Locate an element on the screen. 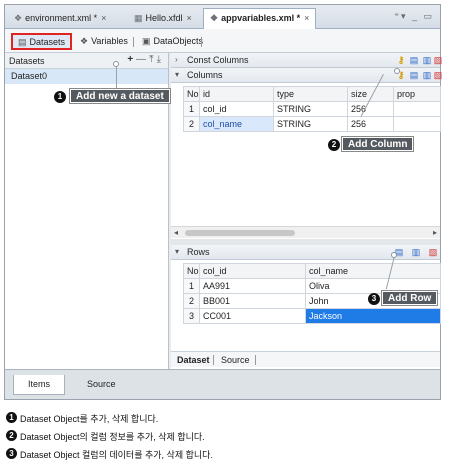  table-cell-editing: Jackson is located at coordinates (373, 316).